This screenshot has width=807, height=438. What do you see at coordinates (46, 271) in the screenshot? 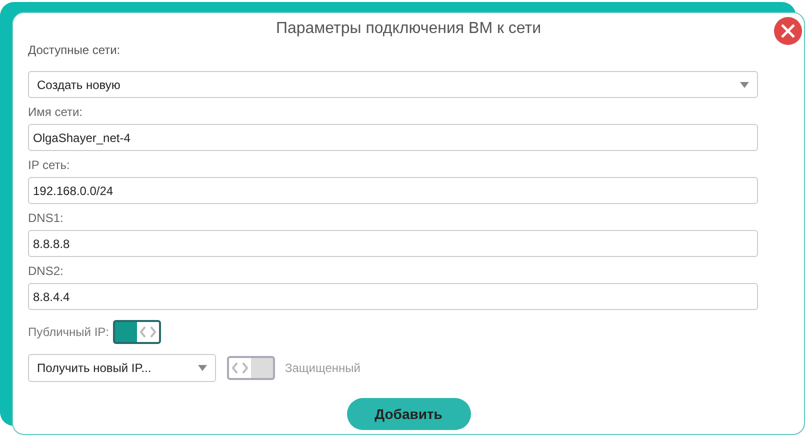
I see `field-label: DNS2:` at bounding box center [46, 271].